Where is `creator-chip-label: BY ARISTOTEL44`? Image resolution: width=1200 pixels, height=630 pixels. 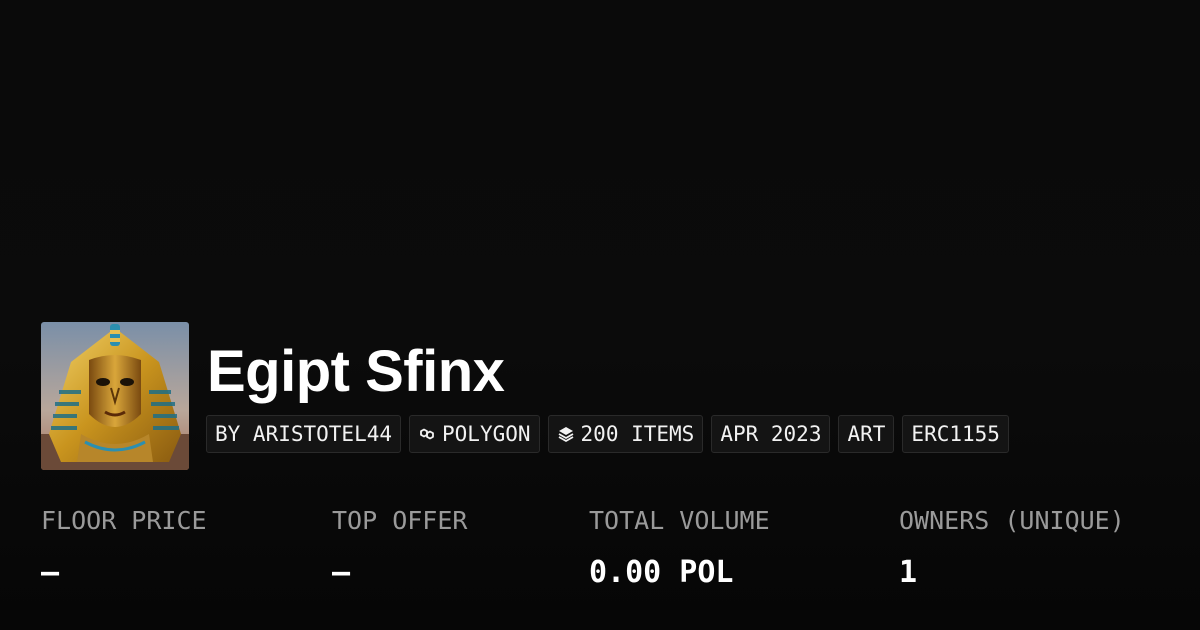
creator-chip-label: BY ARISTOTEL44 is located at coordinates (304, 434).